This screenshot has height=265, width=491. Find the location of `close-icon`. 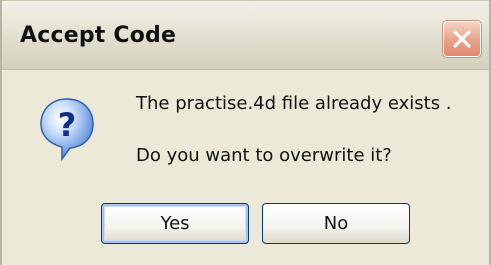

close-icon is located at coordinates (462, 39).